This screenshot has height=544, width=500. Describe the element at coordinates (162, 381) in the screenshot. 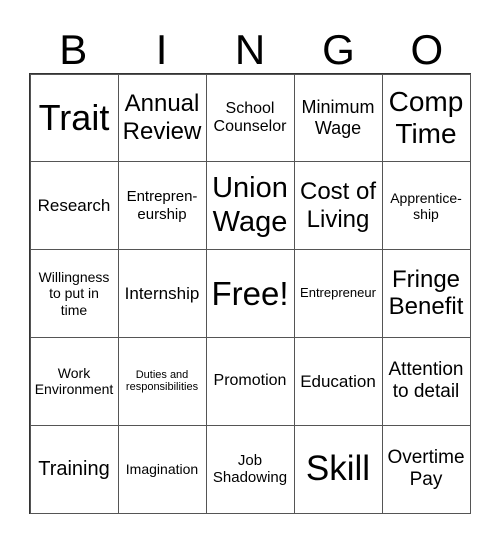

I see `bingo-cell: Duties and responsibilities` at that location.